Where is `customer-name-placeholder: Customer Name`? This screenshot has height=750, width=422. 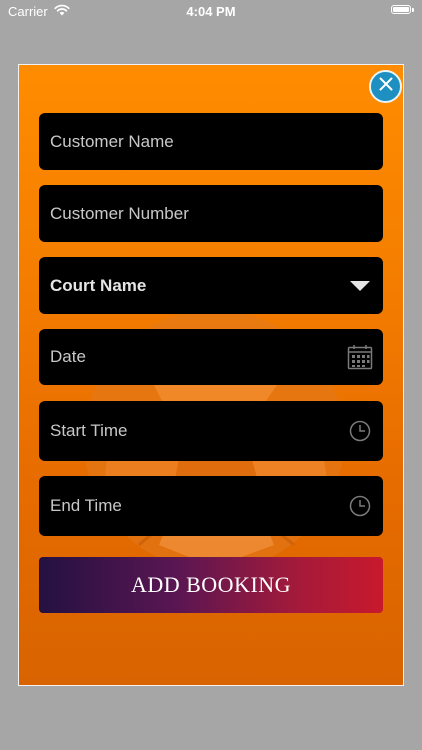
customer-name-placeholder: Customer Name is located at coordinates (112, 141).